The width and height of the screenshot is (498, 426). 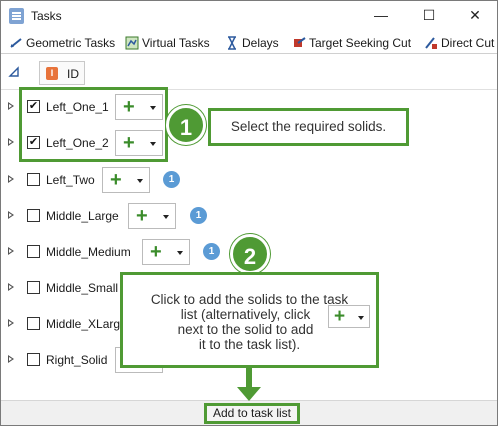 I want to click on solid-row: Middle_Large + 1, so click(x=249, y=216).